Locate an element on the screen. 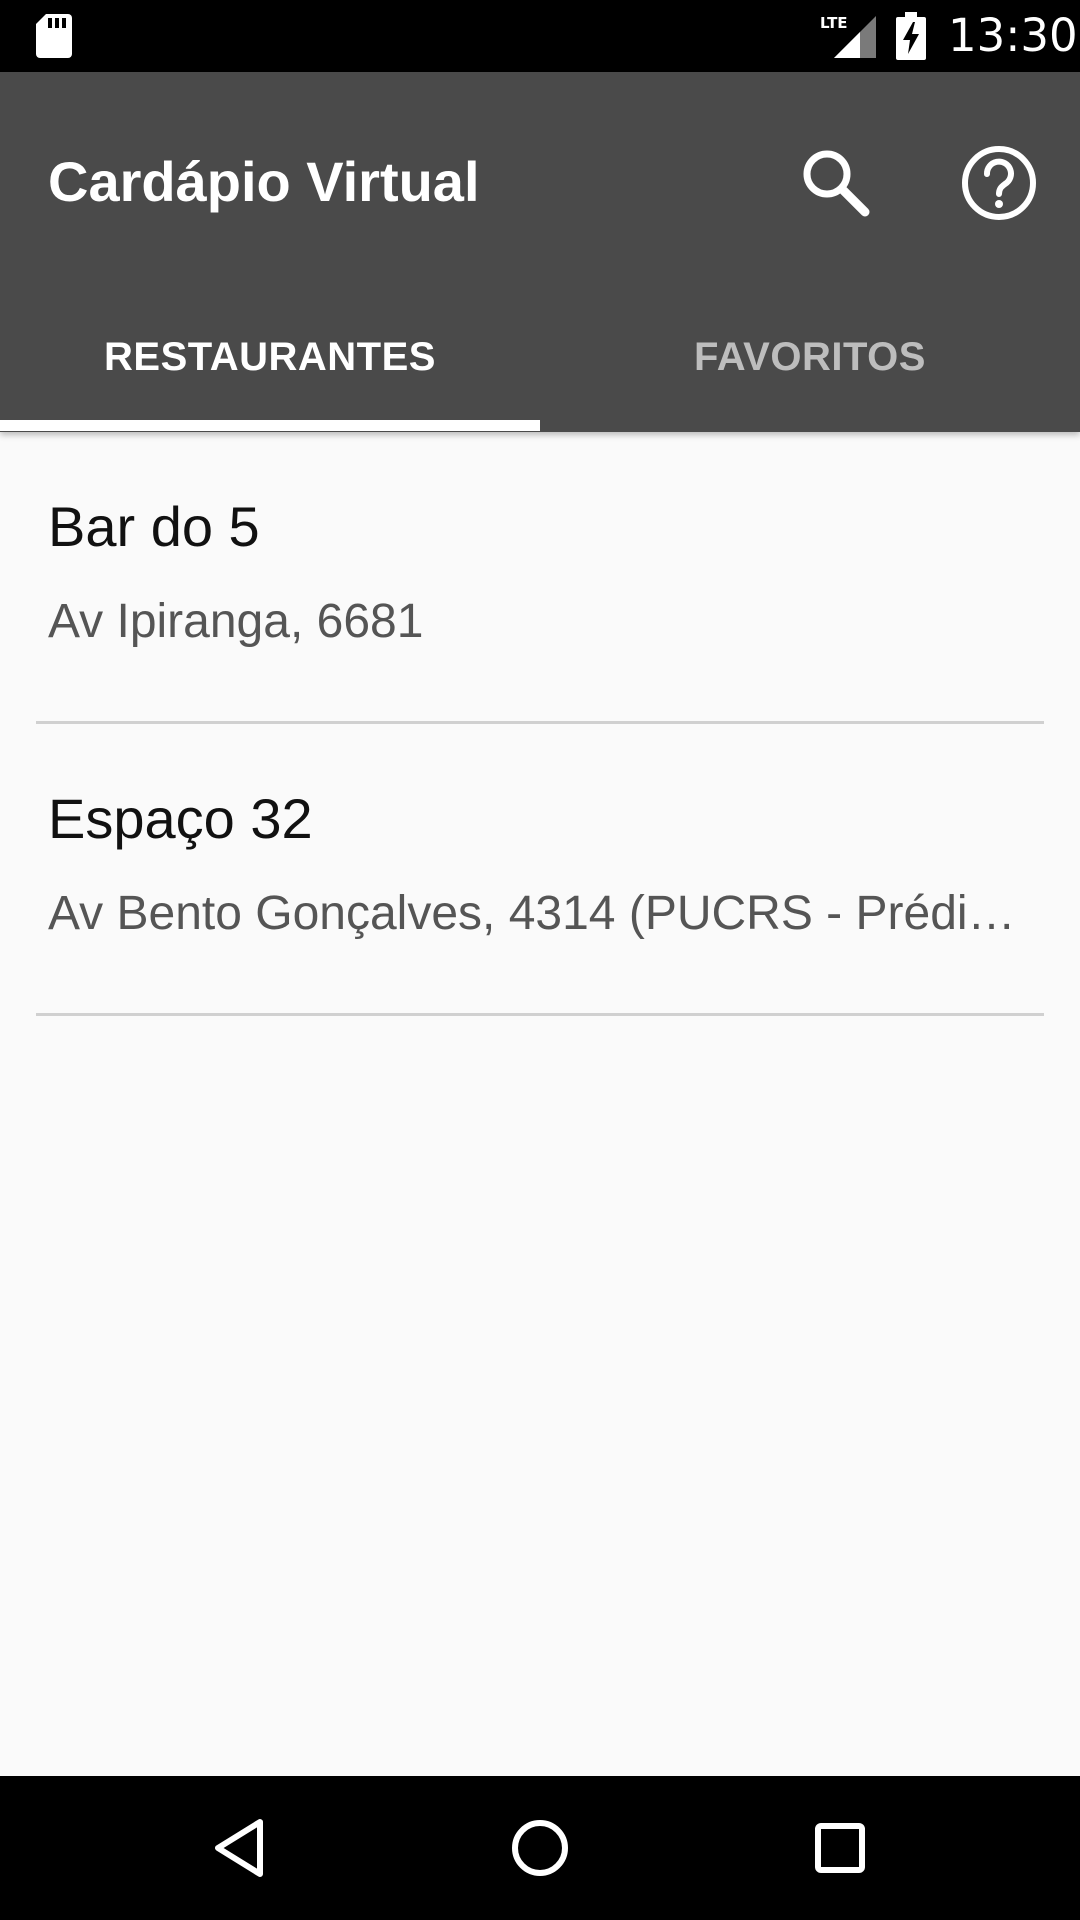  help-icon is located at coordinates (999, 183).